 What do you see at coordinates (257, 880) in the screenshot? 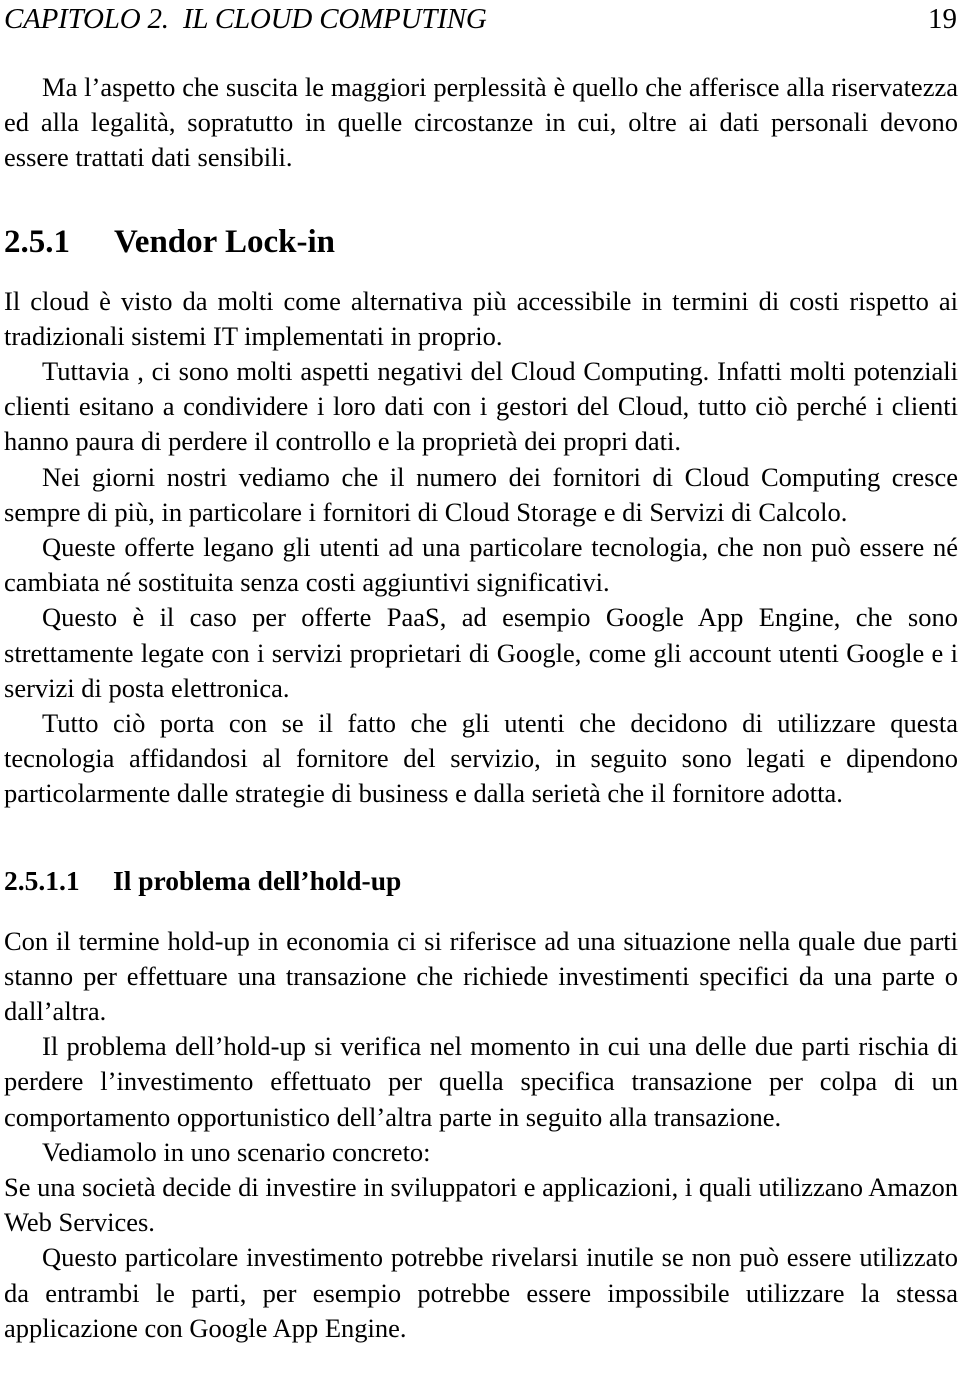
I see `subsection-title: Il problema dell’hold-up` at bounding box center [257, 880].